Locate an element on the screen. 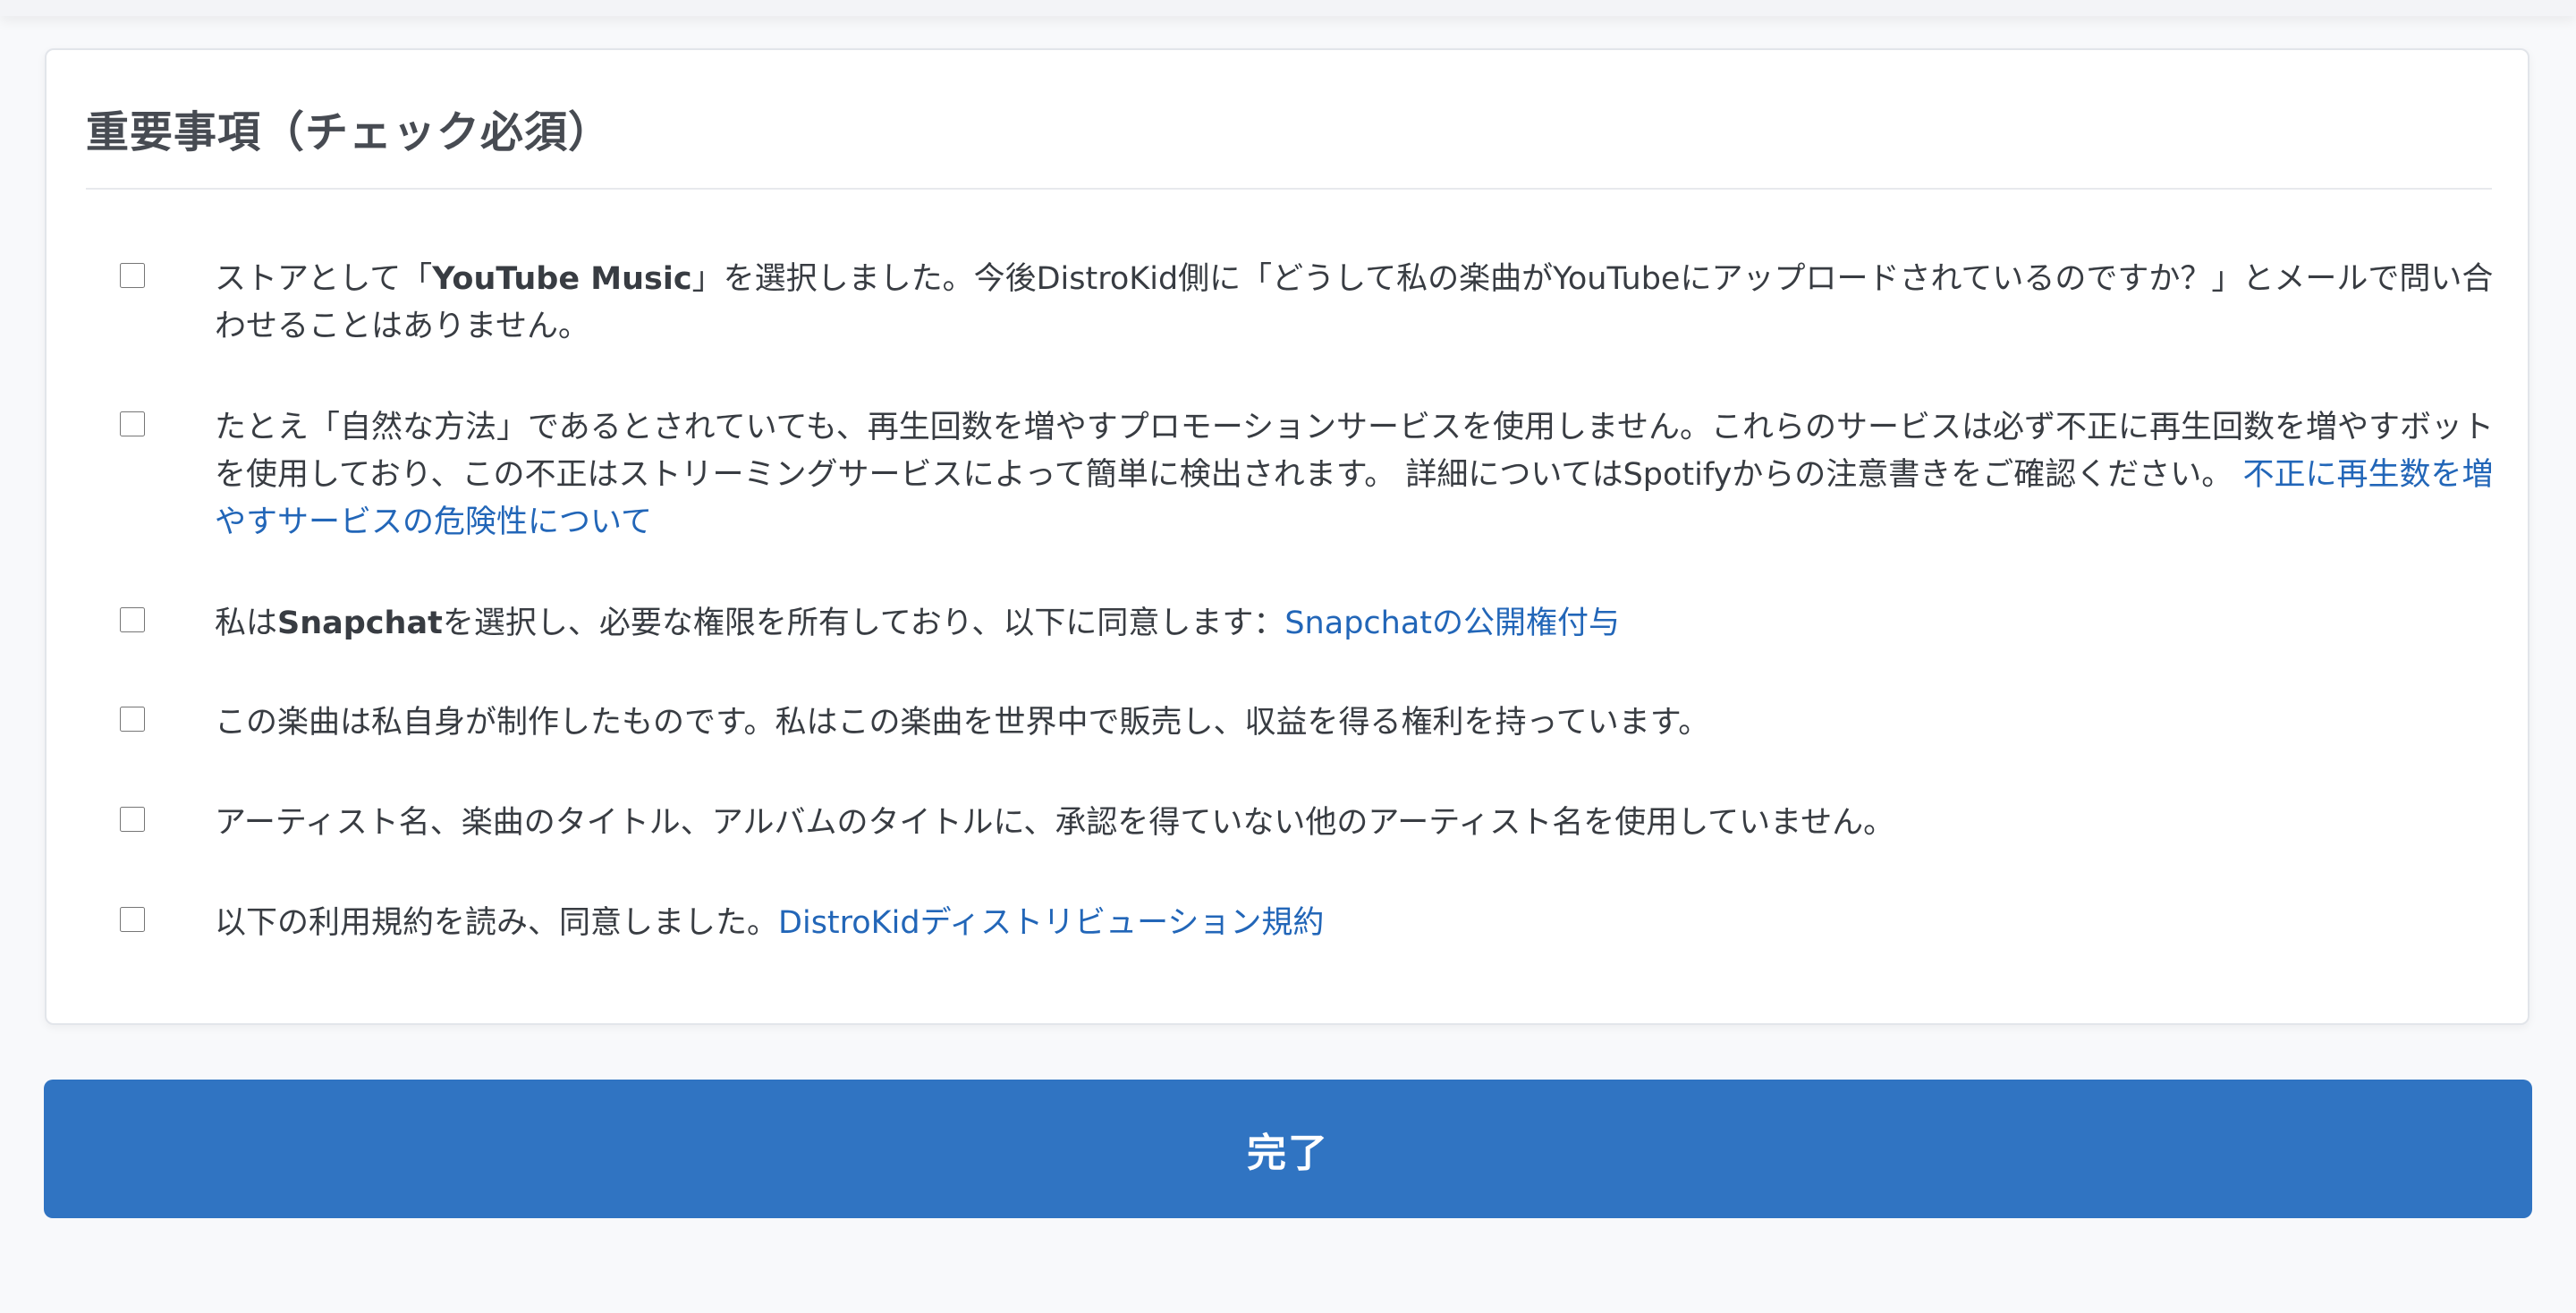 Image resolution: width=2576 pixels, height=1313 pixels. agreement-text: 以下の利用規約を読み、同意しました。DistroKidディストリビューション規約 is located at coordinates (770, 923).